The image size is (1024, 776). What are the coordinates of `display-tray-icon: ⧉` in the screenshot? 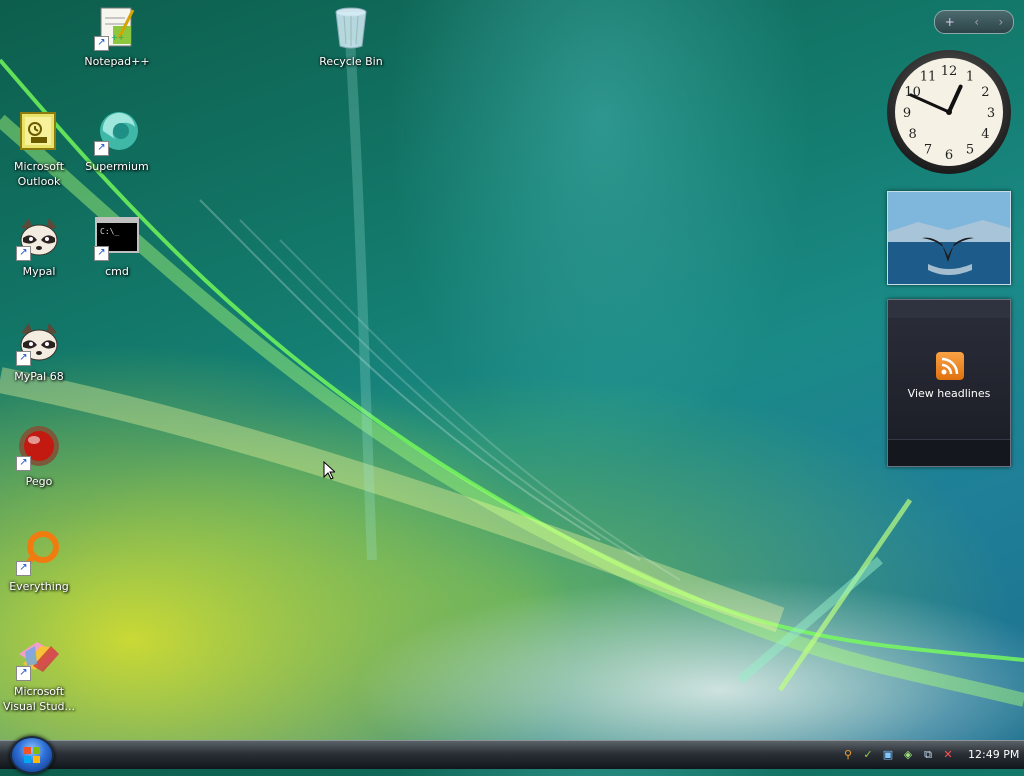 It's located at (928, 755).